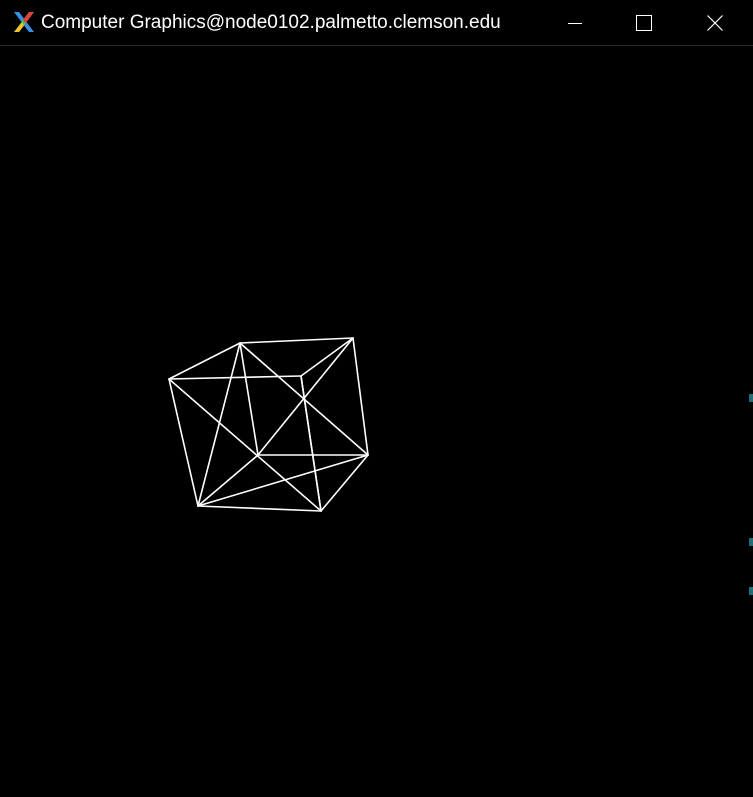  I want to click on maximize-button, so click(644, 22).